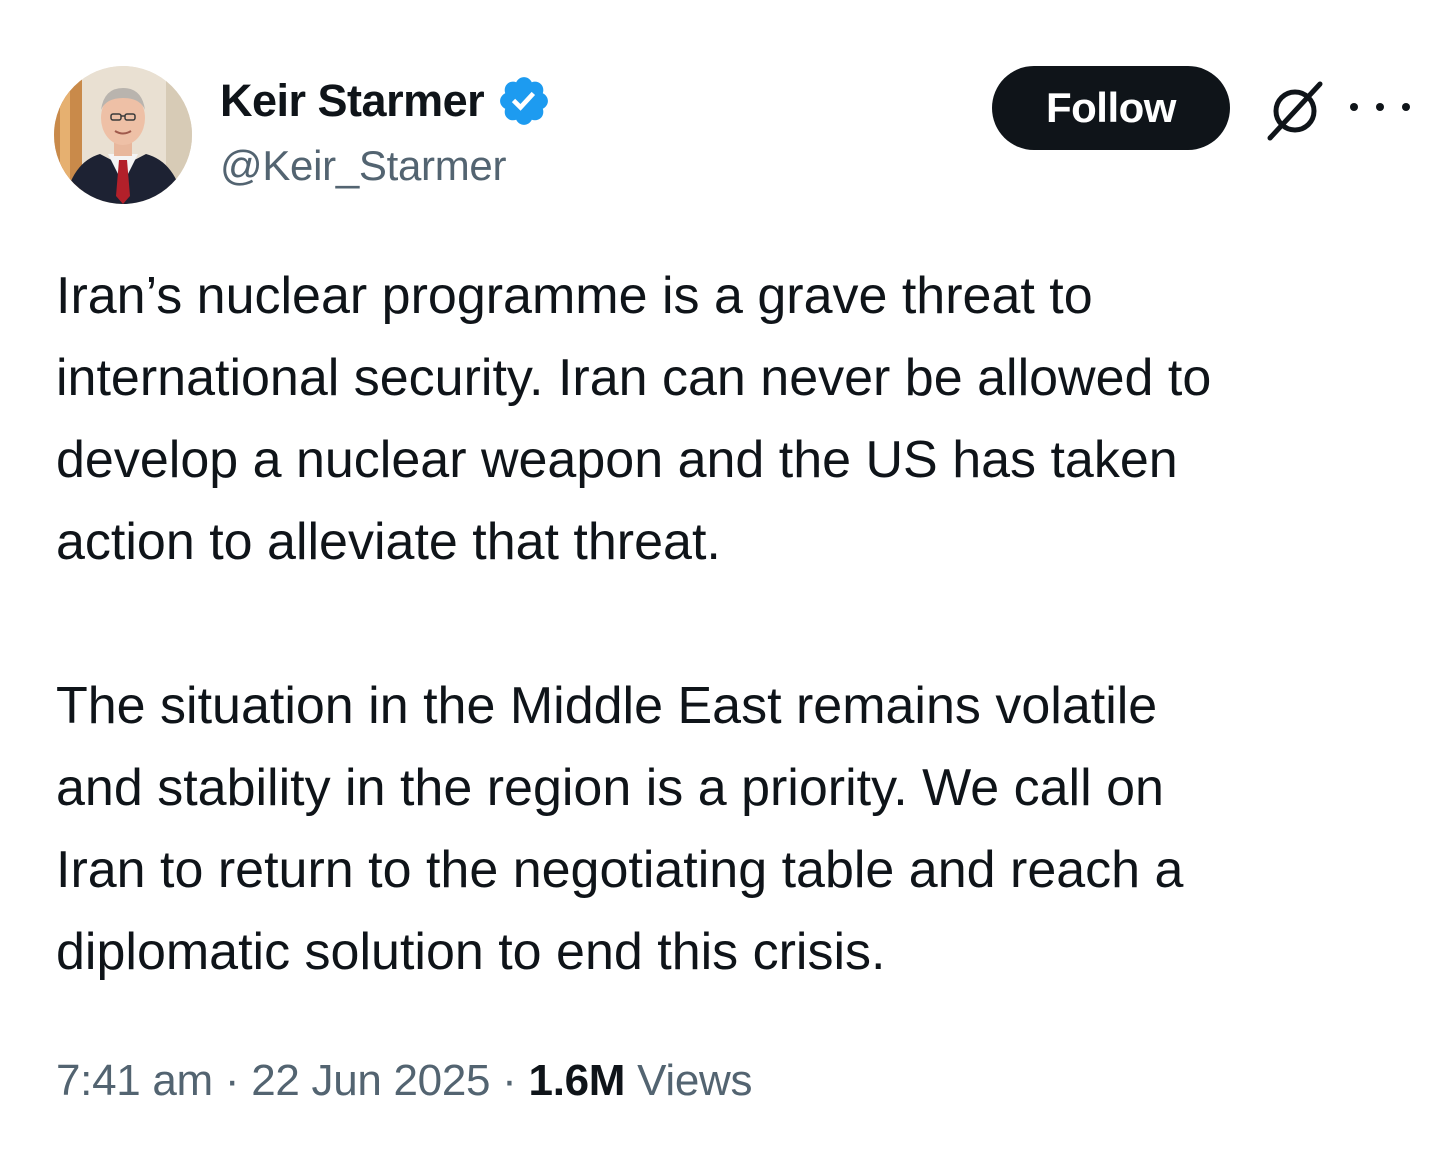  I want to click on more-icon, so click(1380, 107).